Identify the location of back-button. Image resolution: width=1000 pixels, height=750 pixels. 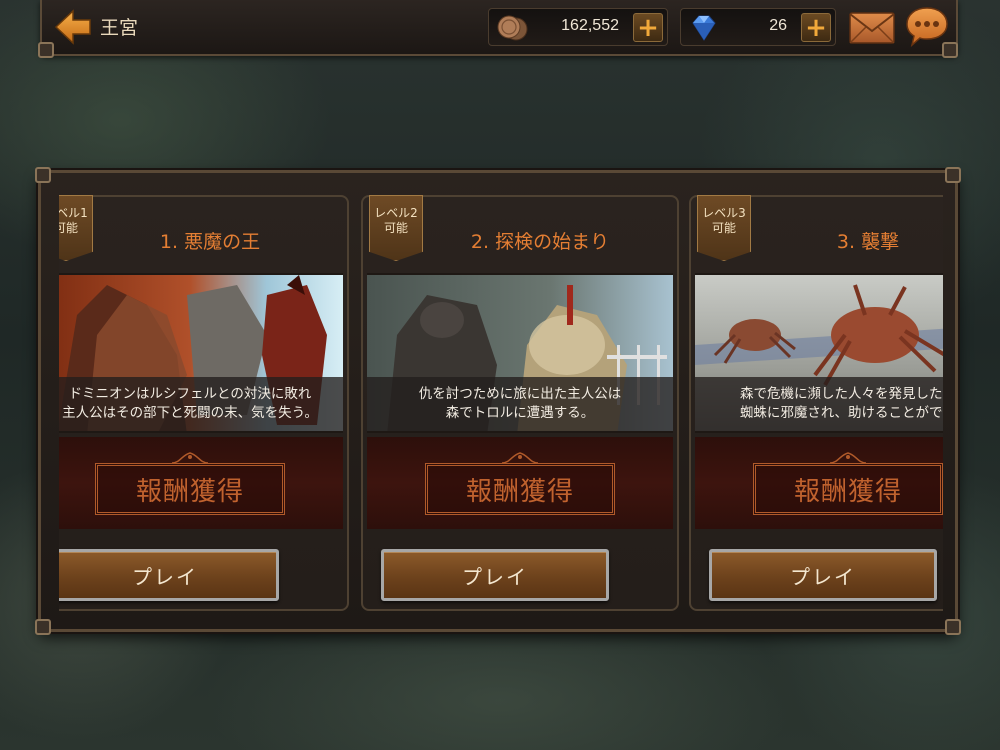
(73, 27).